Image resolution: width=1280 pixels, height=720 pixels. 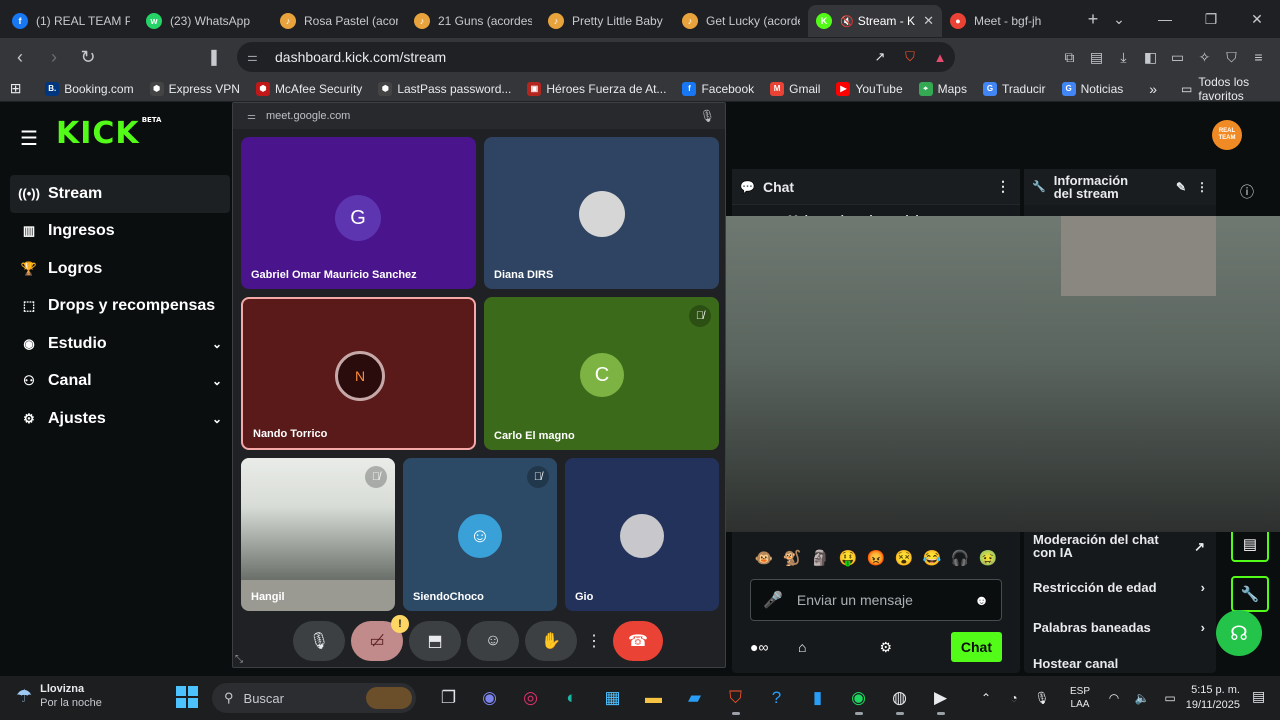 What do you see at coordinates (1247, 192) in the screenshot?
I see `info-icon: ⓘ` at bounding box center [1247, 192].